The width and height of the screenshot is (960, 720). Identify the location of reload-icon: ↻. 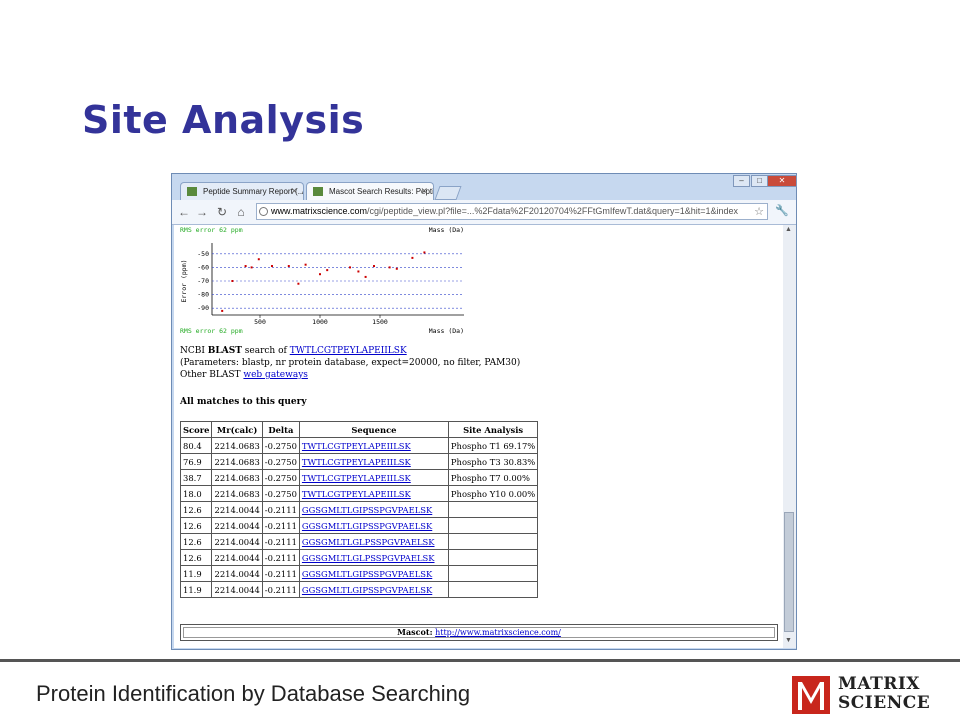
(222, 212).